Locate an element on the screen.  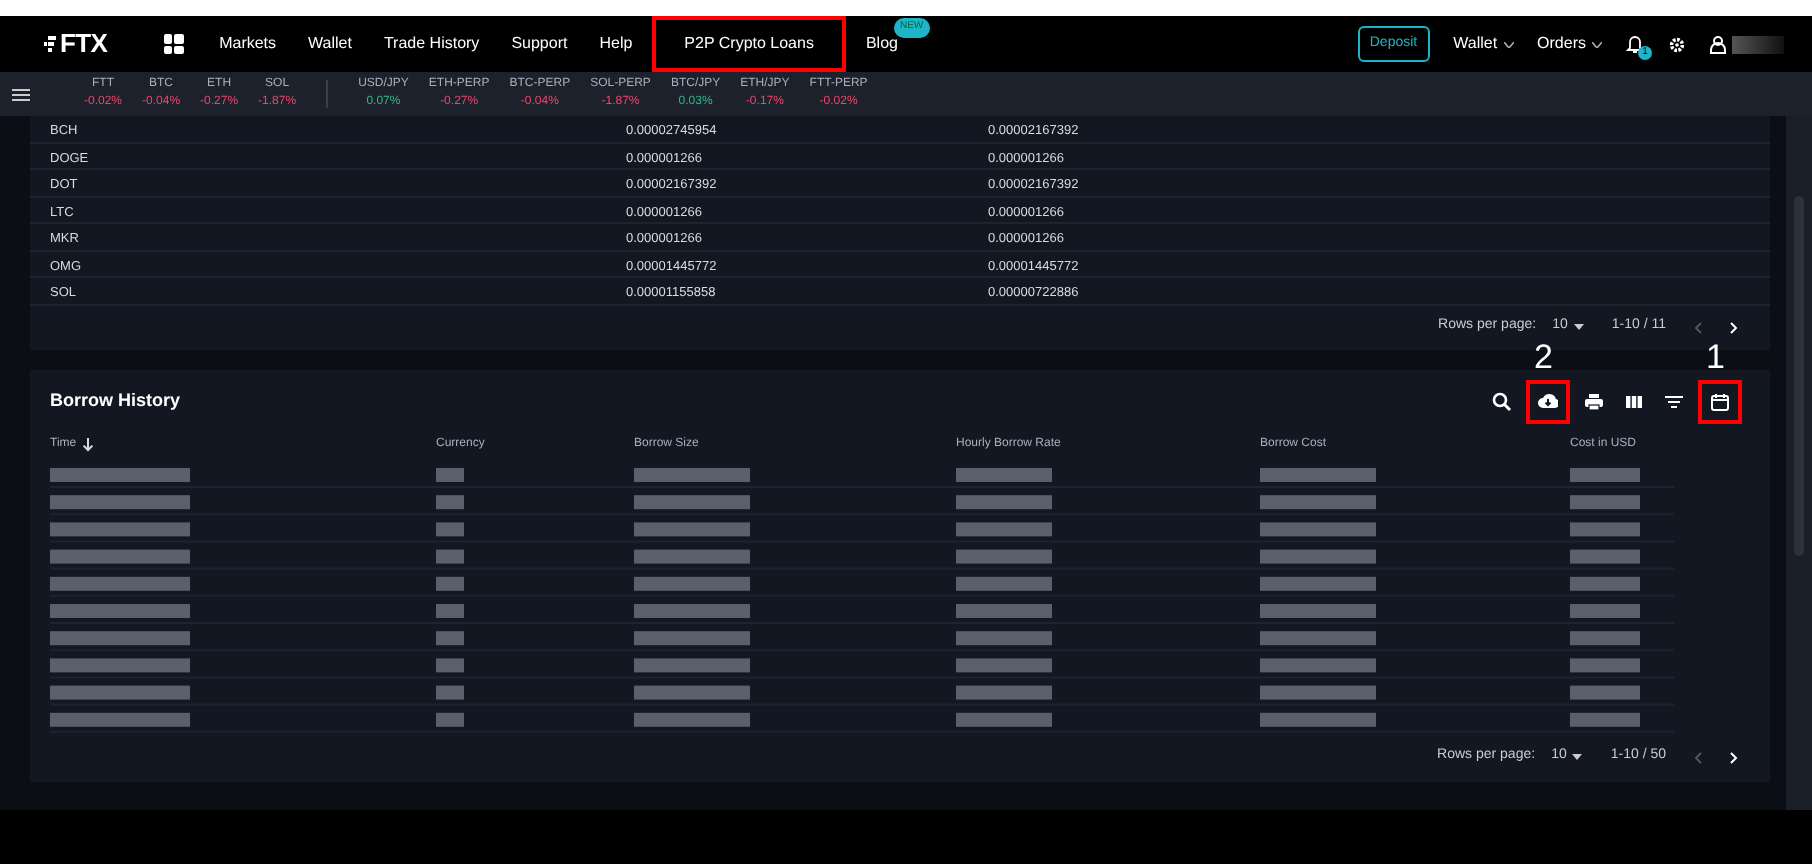
settings-icon is located at coordinates (1677, 44).